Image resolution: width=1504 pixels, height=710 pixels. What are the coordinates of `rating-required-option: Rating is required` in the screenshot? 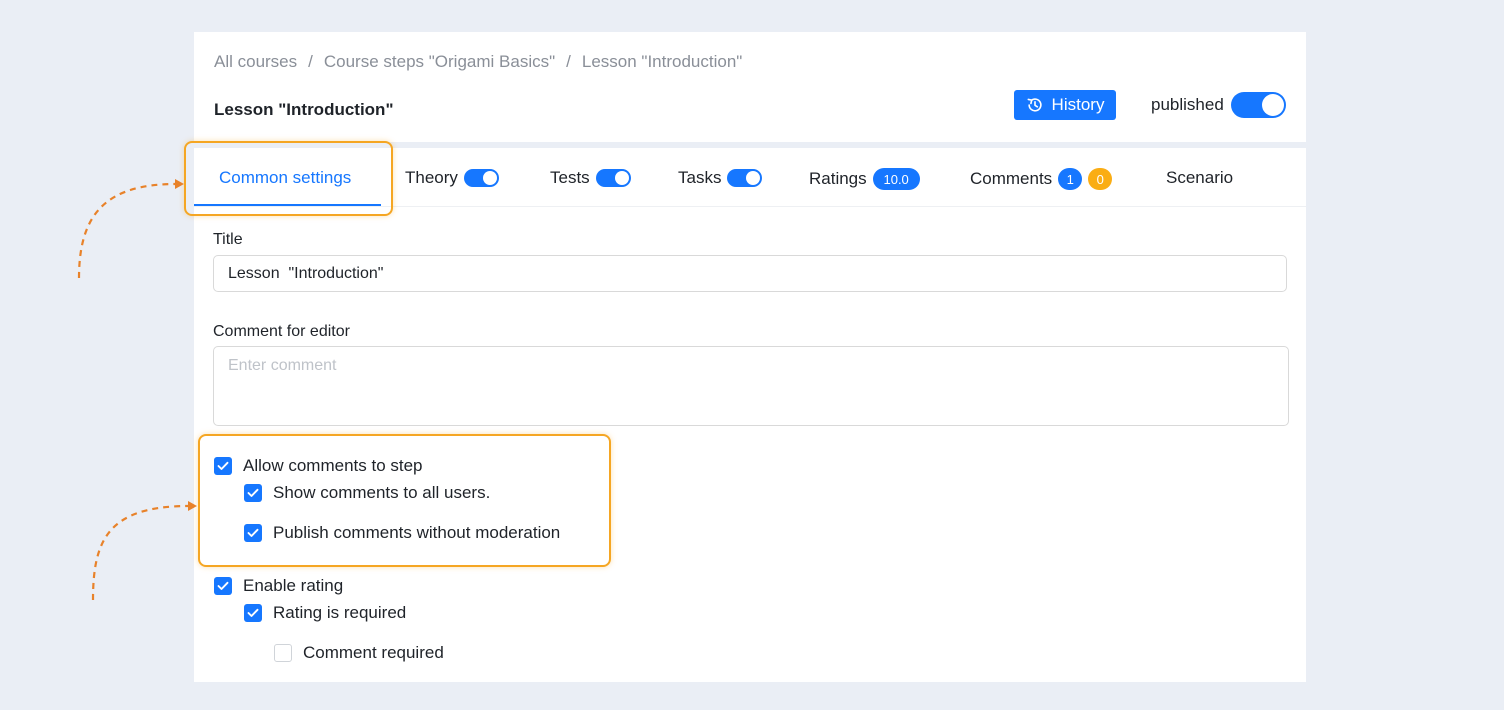 It's located at (325, 613).